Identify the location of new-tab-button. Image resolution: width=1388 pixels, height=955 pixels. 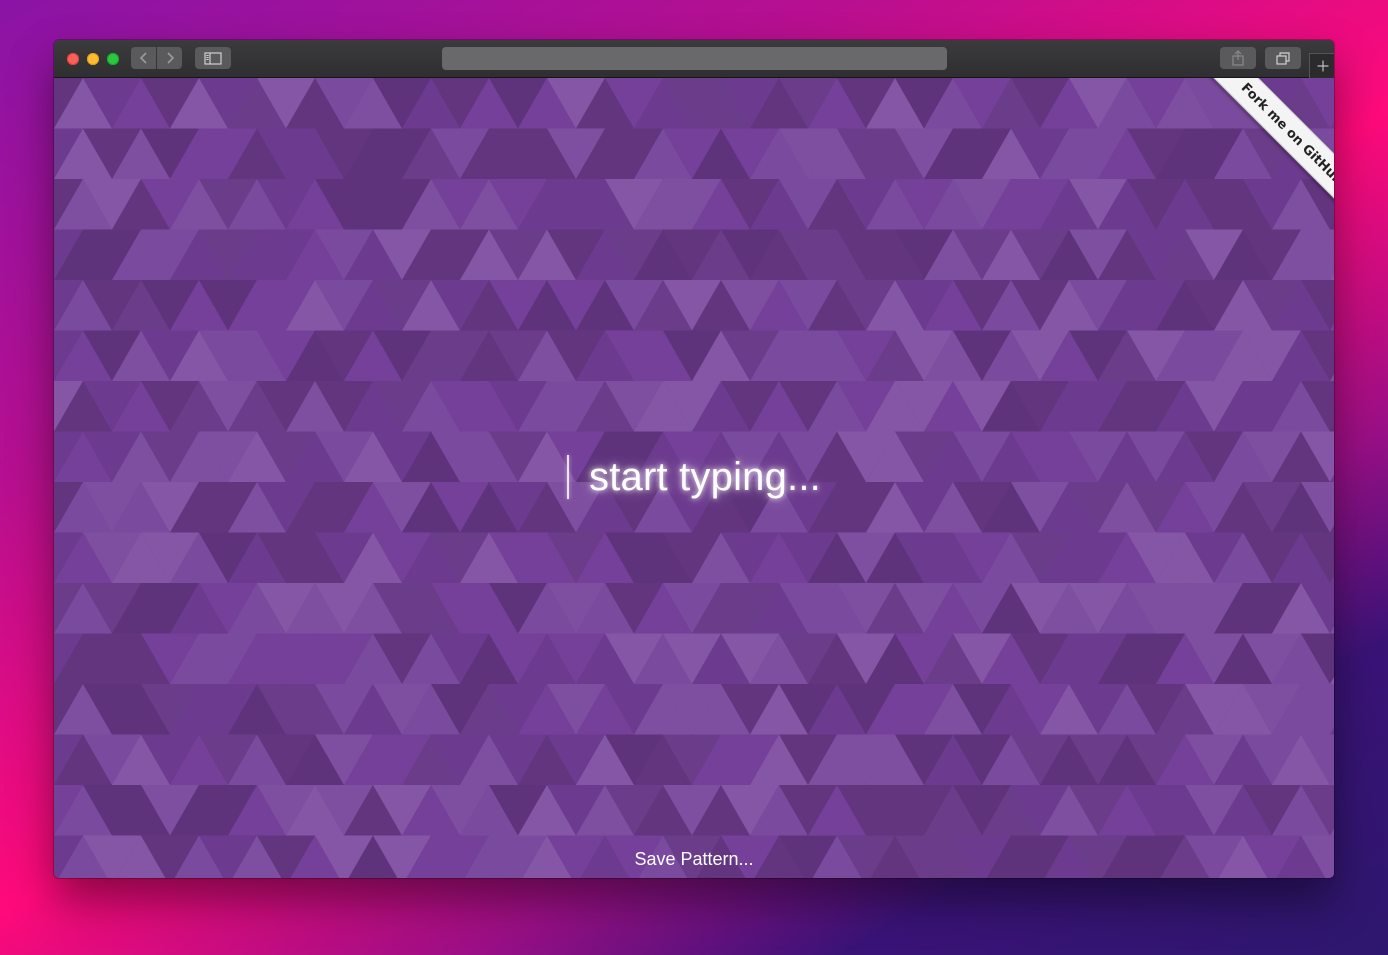
(1321, 65).